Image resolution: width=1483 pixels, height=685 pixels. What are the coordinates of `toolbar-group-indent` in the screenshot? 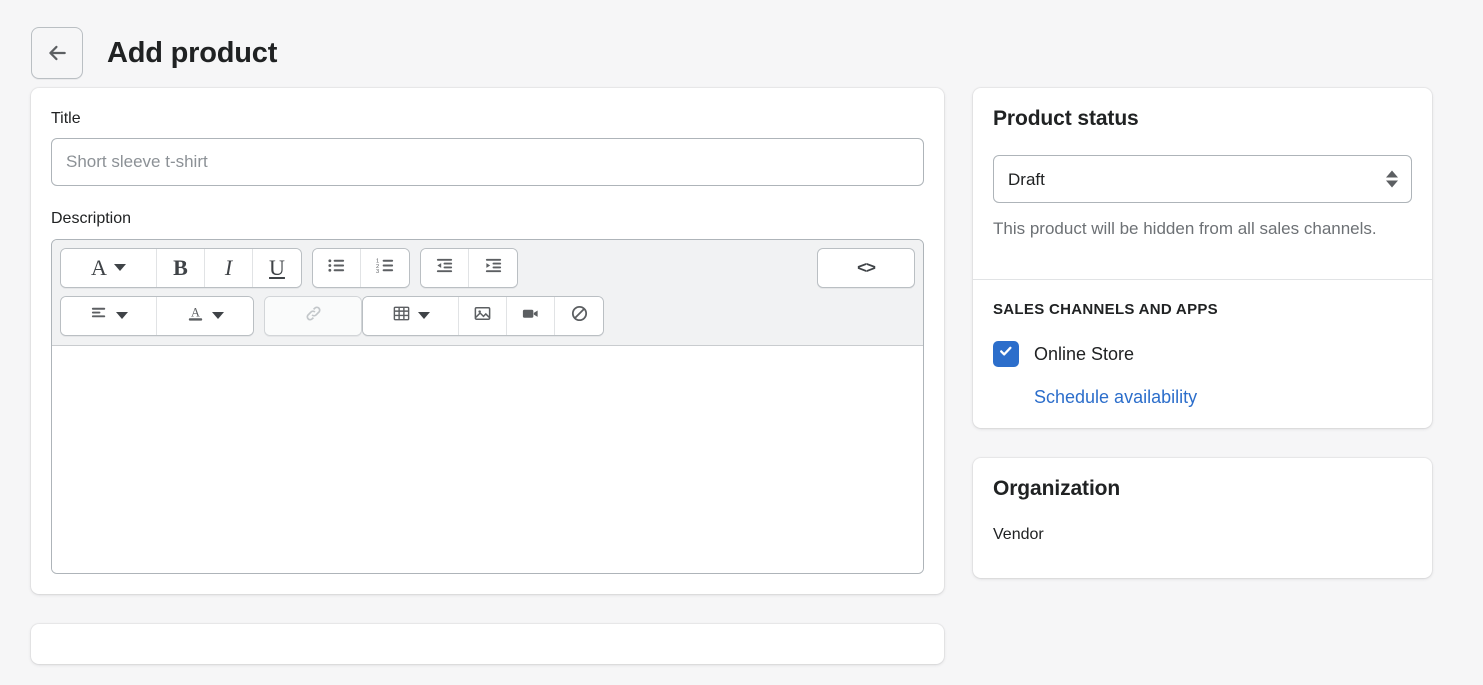 It's located at (469, 267).